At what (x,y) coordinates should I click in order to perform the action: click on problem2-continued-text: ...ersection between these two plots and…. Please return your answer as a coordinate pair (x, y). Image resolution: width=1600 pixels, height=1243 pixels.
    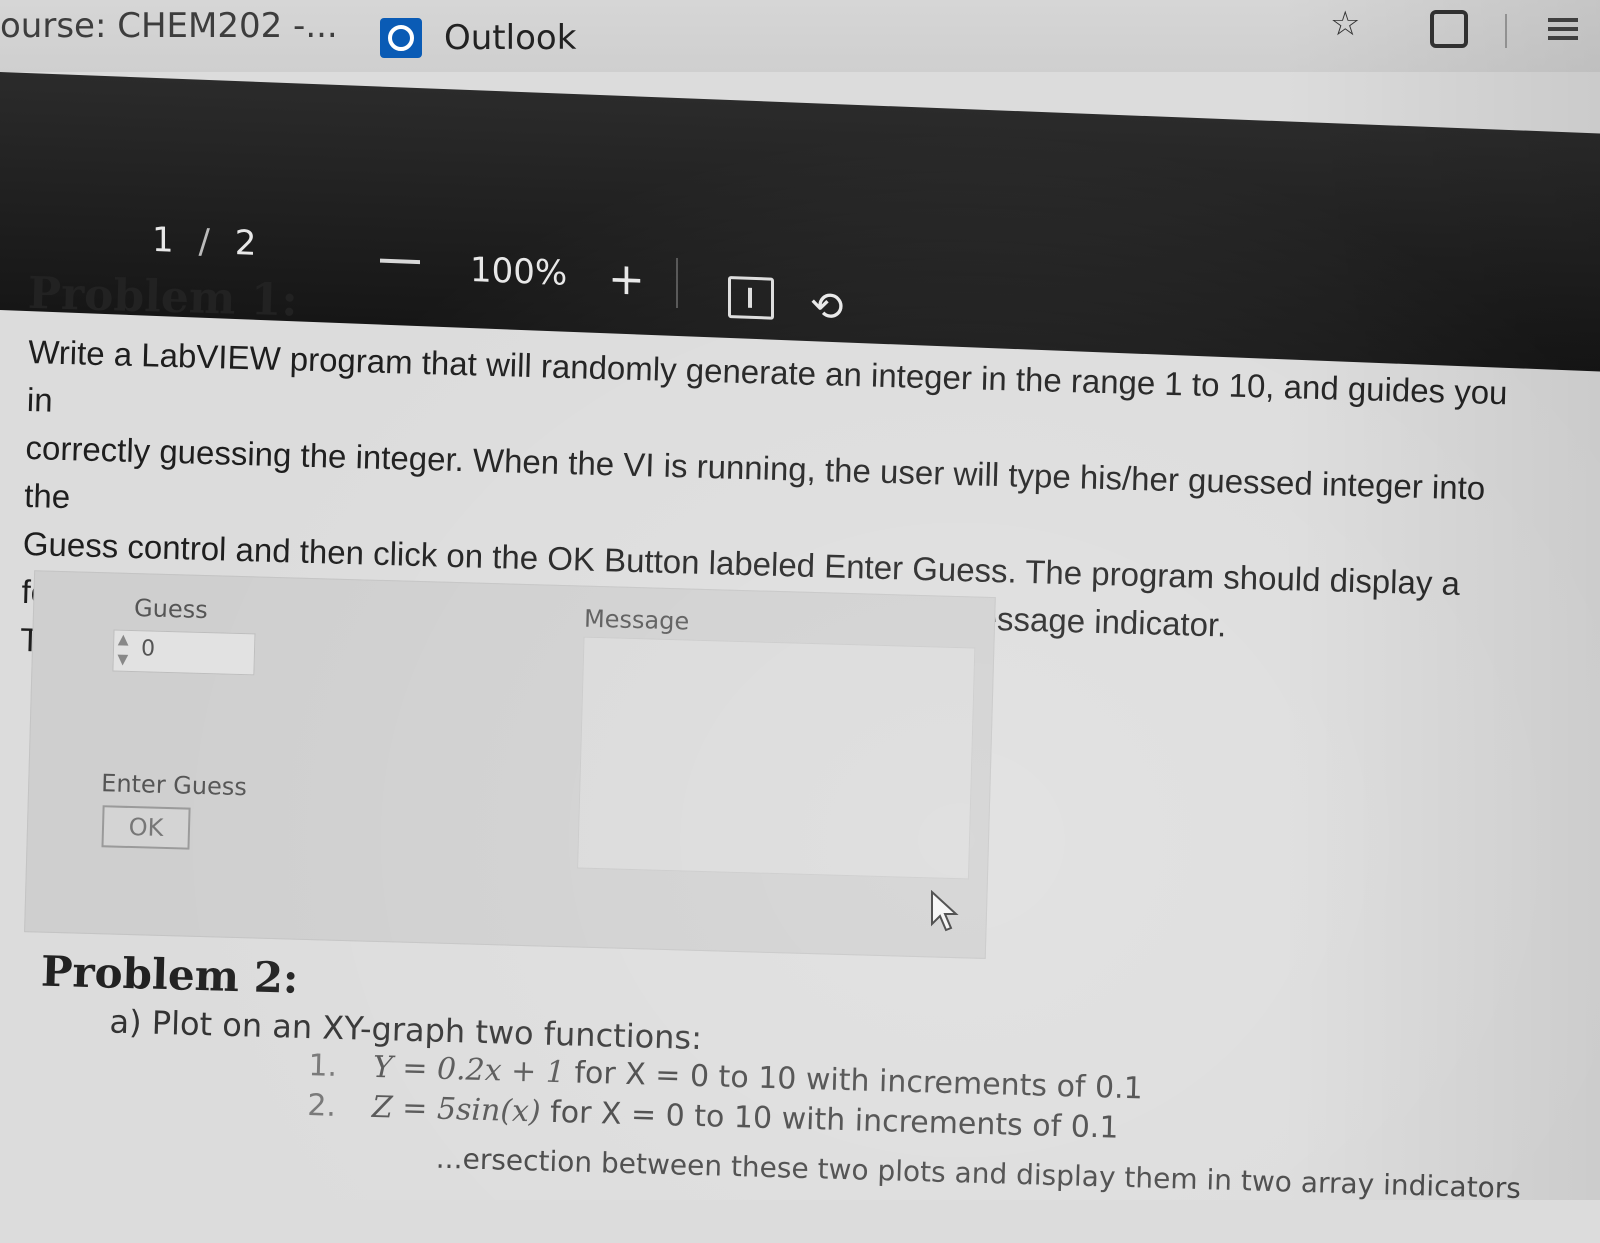
    Looking at the image, I should click on (978, 1173).